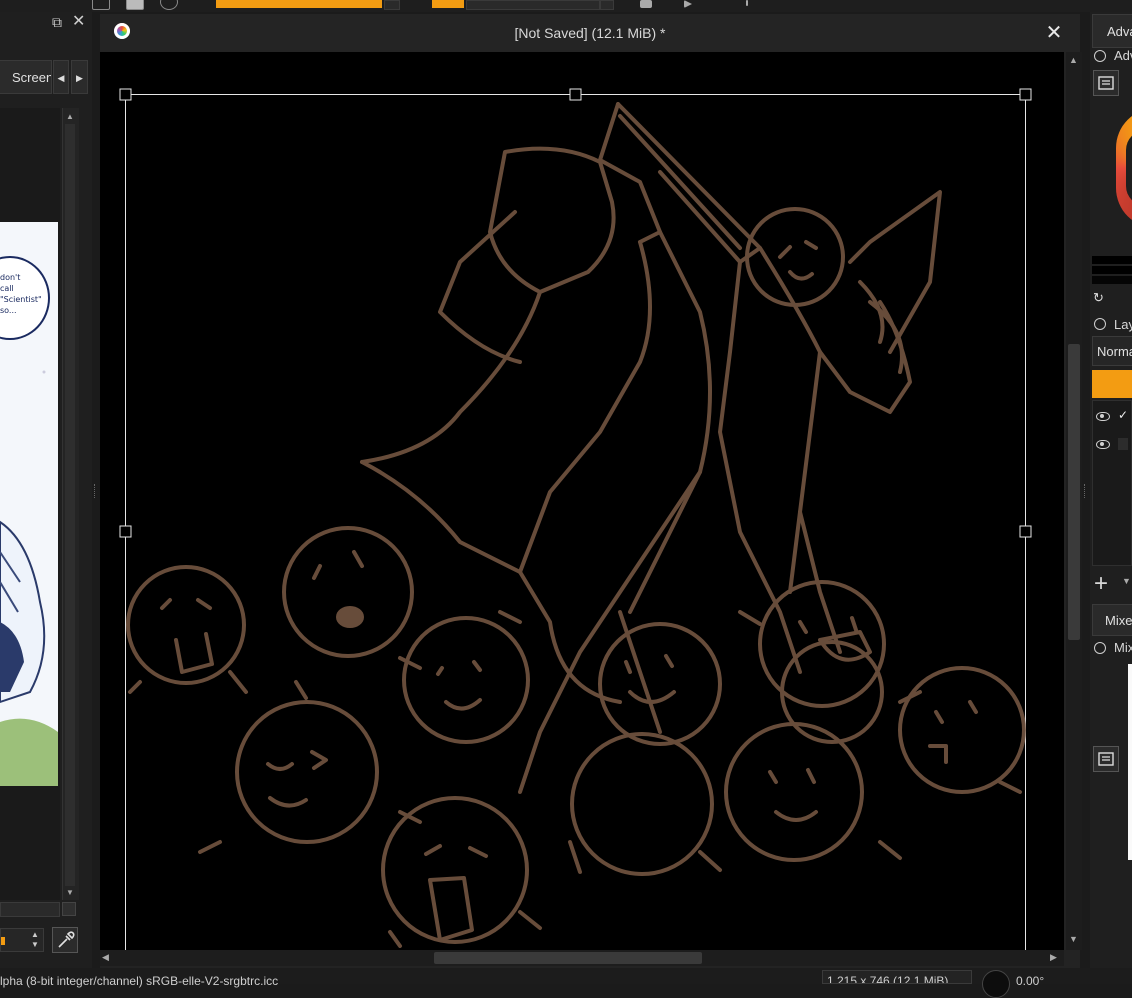 The image size is (1132, 998). What do you see at coordinates (1112, 620) in the screenshot?
I see `tab-mixer: Mixer` at bounding box center [1112, 620].